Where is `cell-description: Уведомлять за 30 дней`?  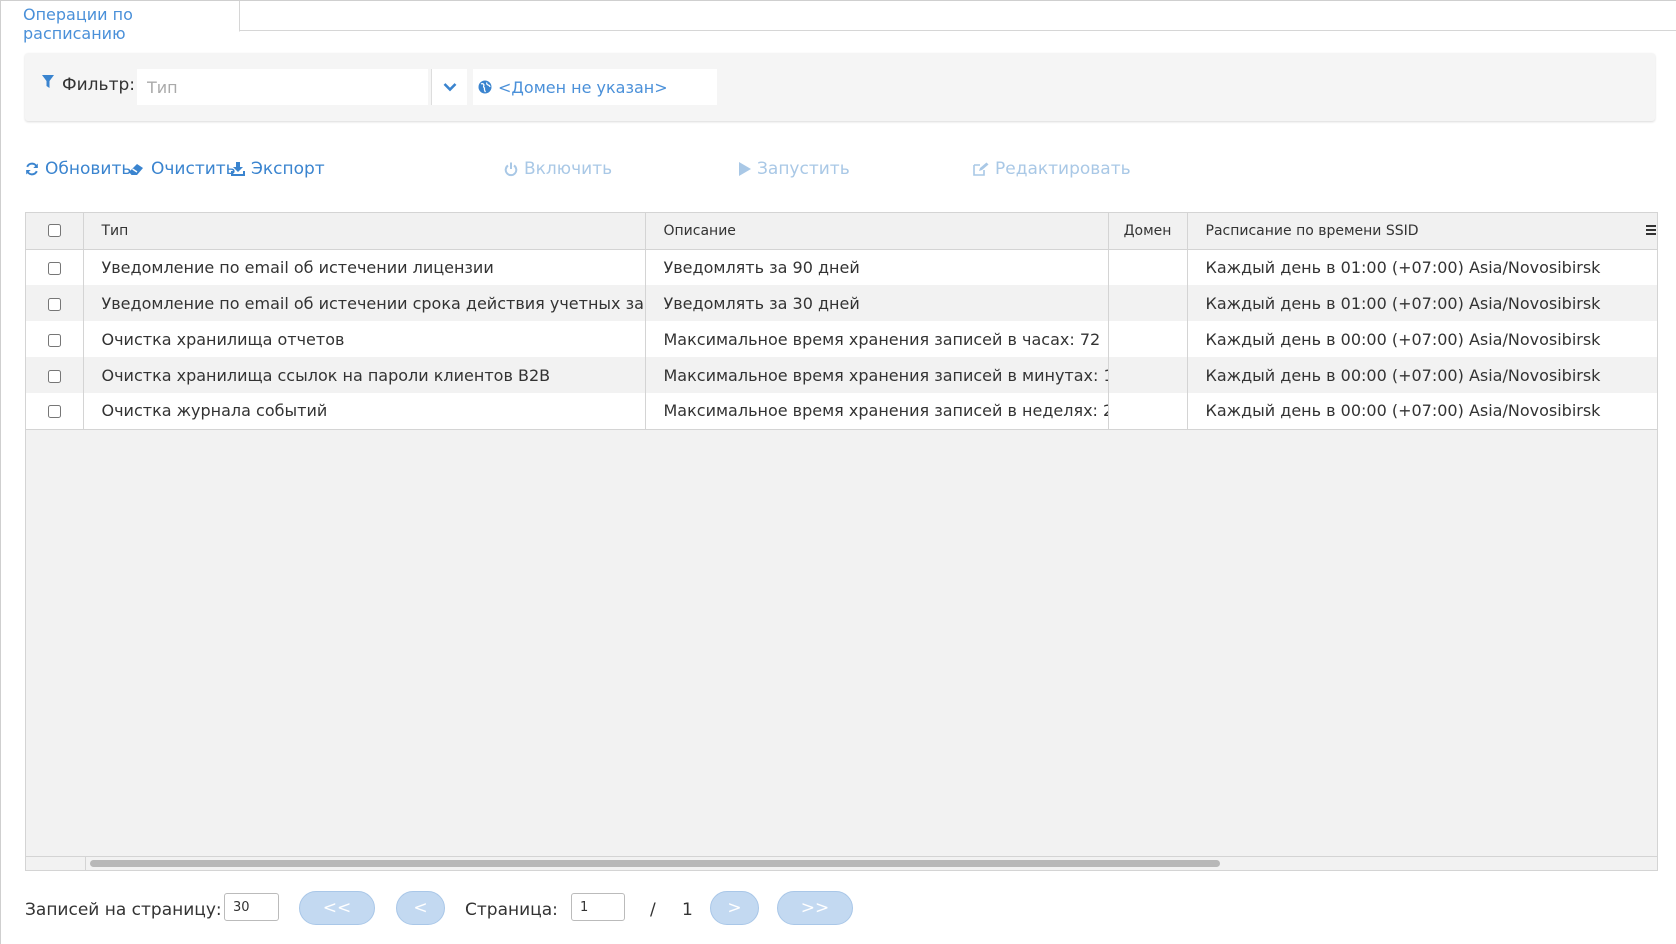
cell-description: Уведомлять за 30 дней is located at coordinates (877, 303).